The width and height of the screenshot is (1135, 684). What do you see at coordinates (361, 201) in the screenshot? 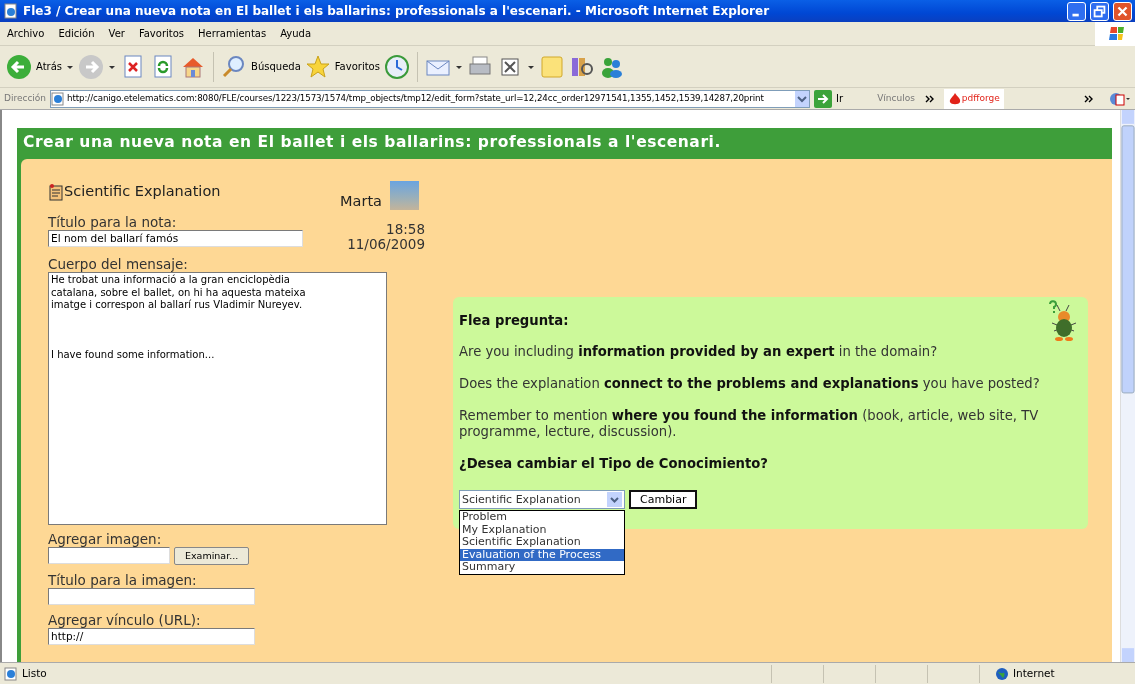
I see `author-name: Marta` at bounding box center [361, 201].